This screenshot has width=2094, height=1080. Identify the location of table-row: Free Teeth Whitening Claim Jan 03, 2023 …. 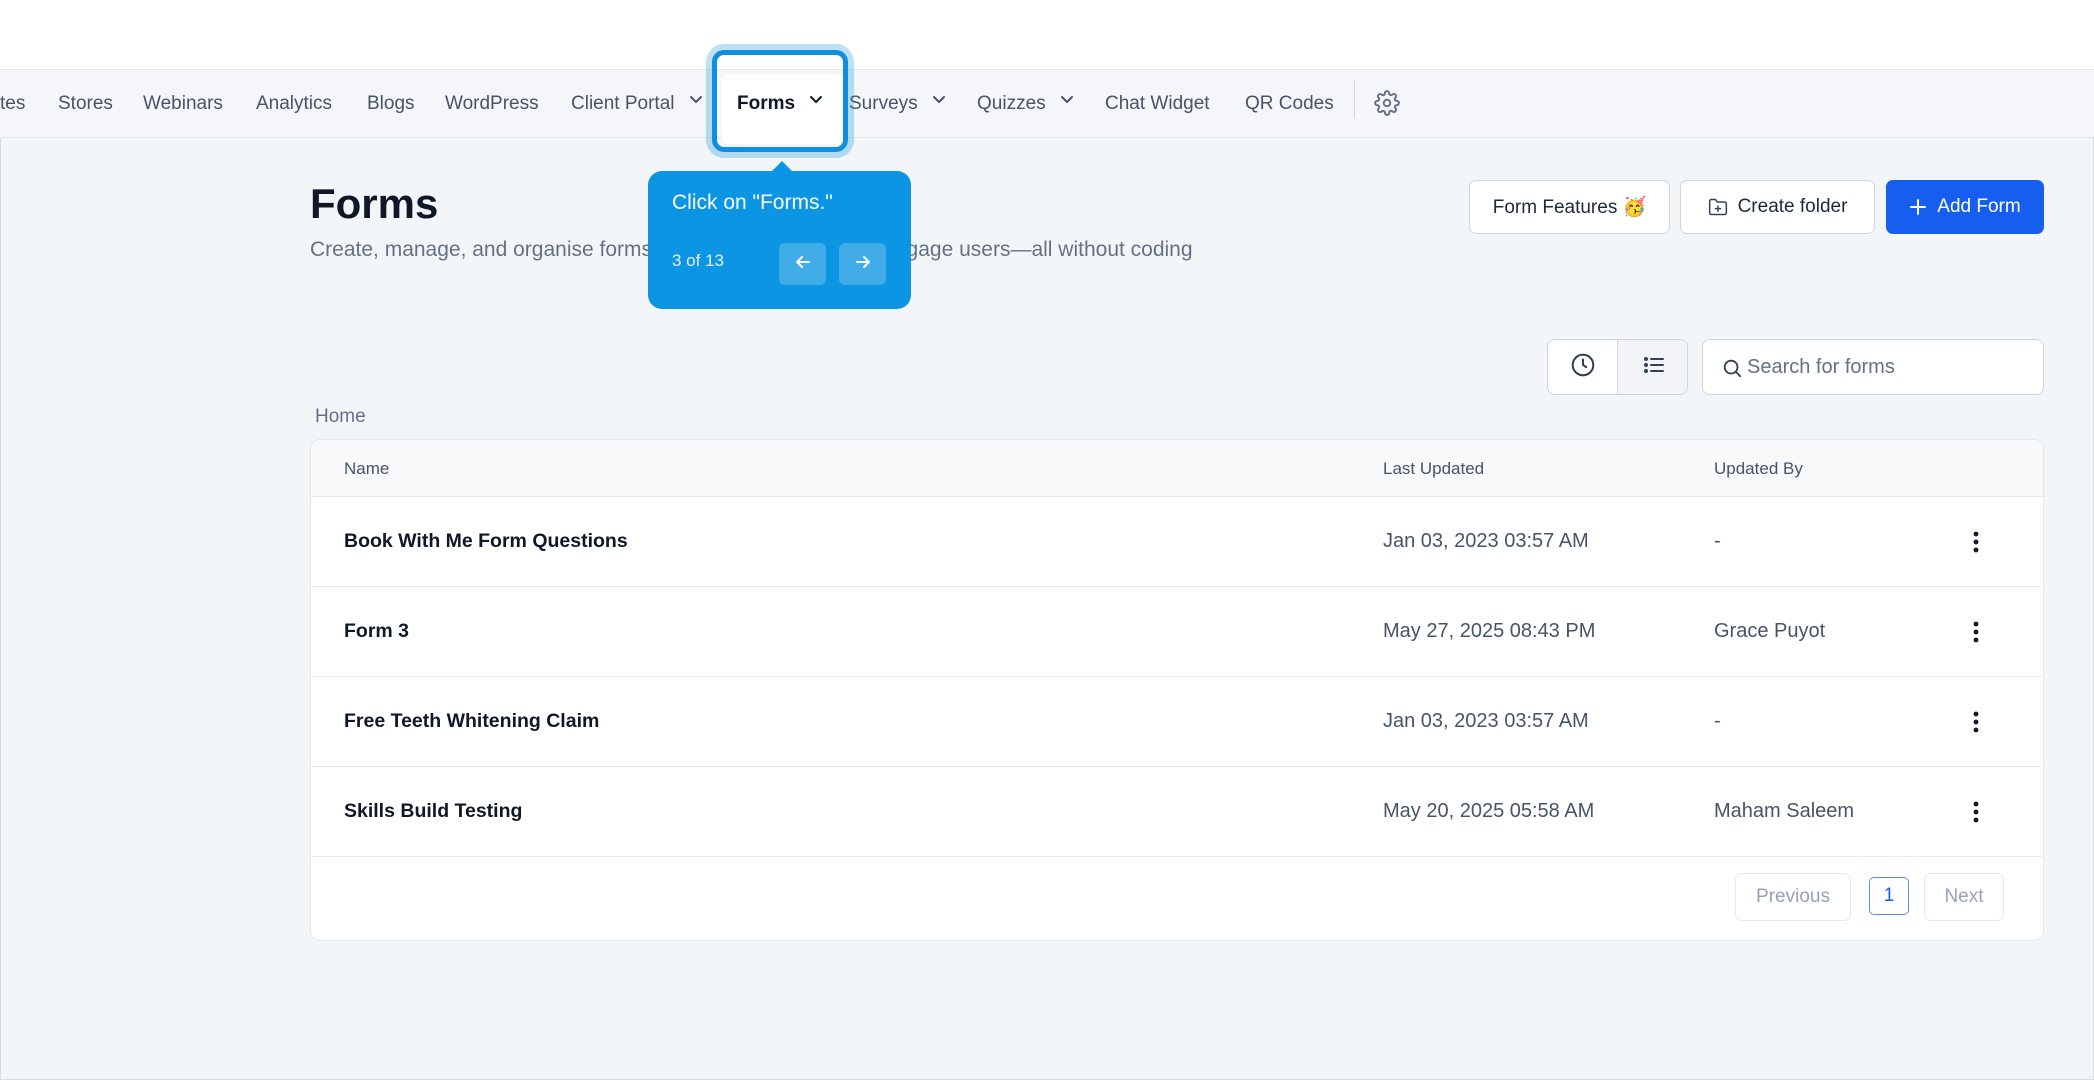
(1177, 722).